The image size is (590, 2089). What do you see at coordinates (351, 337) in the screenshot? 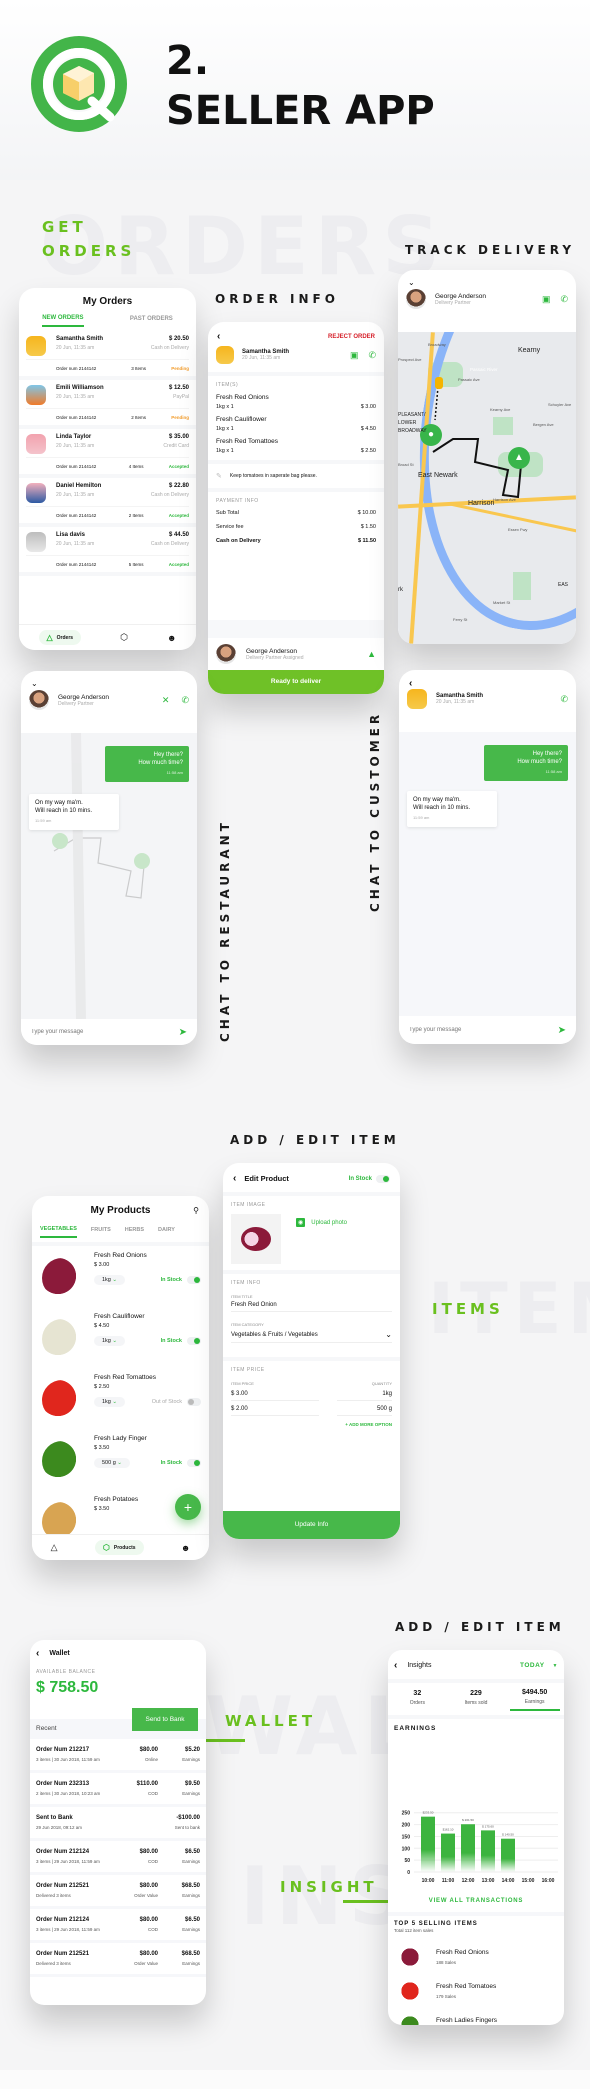
I see `reject-order-button: REJECT ORDER` at bounding box center [351, 337].